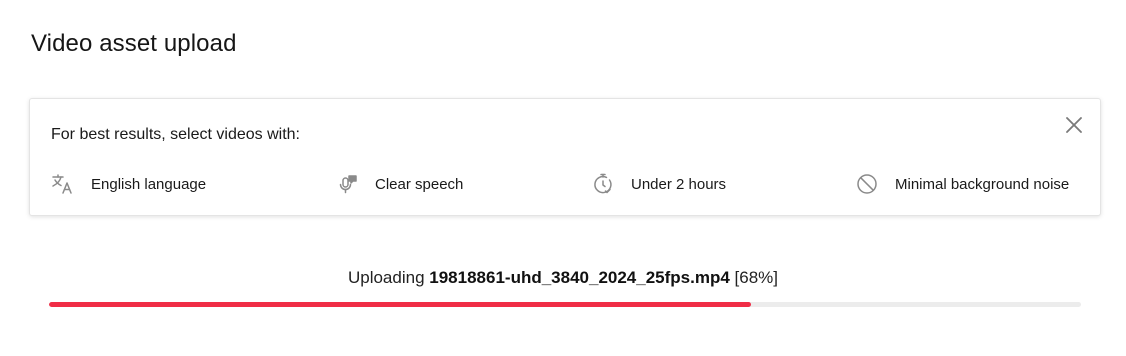 Image resolution: width=1126 pixels, height=356 pixels. What do you see at coordinates (756, 277) in the screenshot?
I see `upload-percent: [68%]` at bounding box center [756, 277].